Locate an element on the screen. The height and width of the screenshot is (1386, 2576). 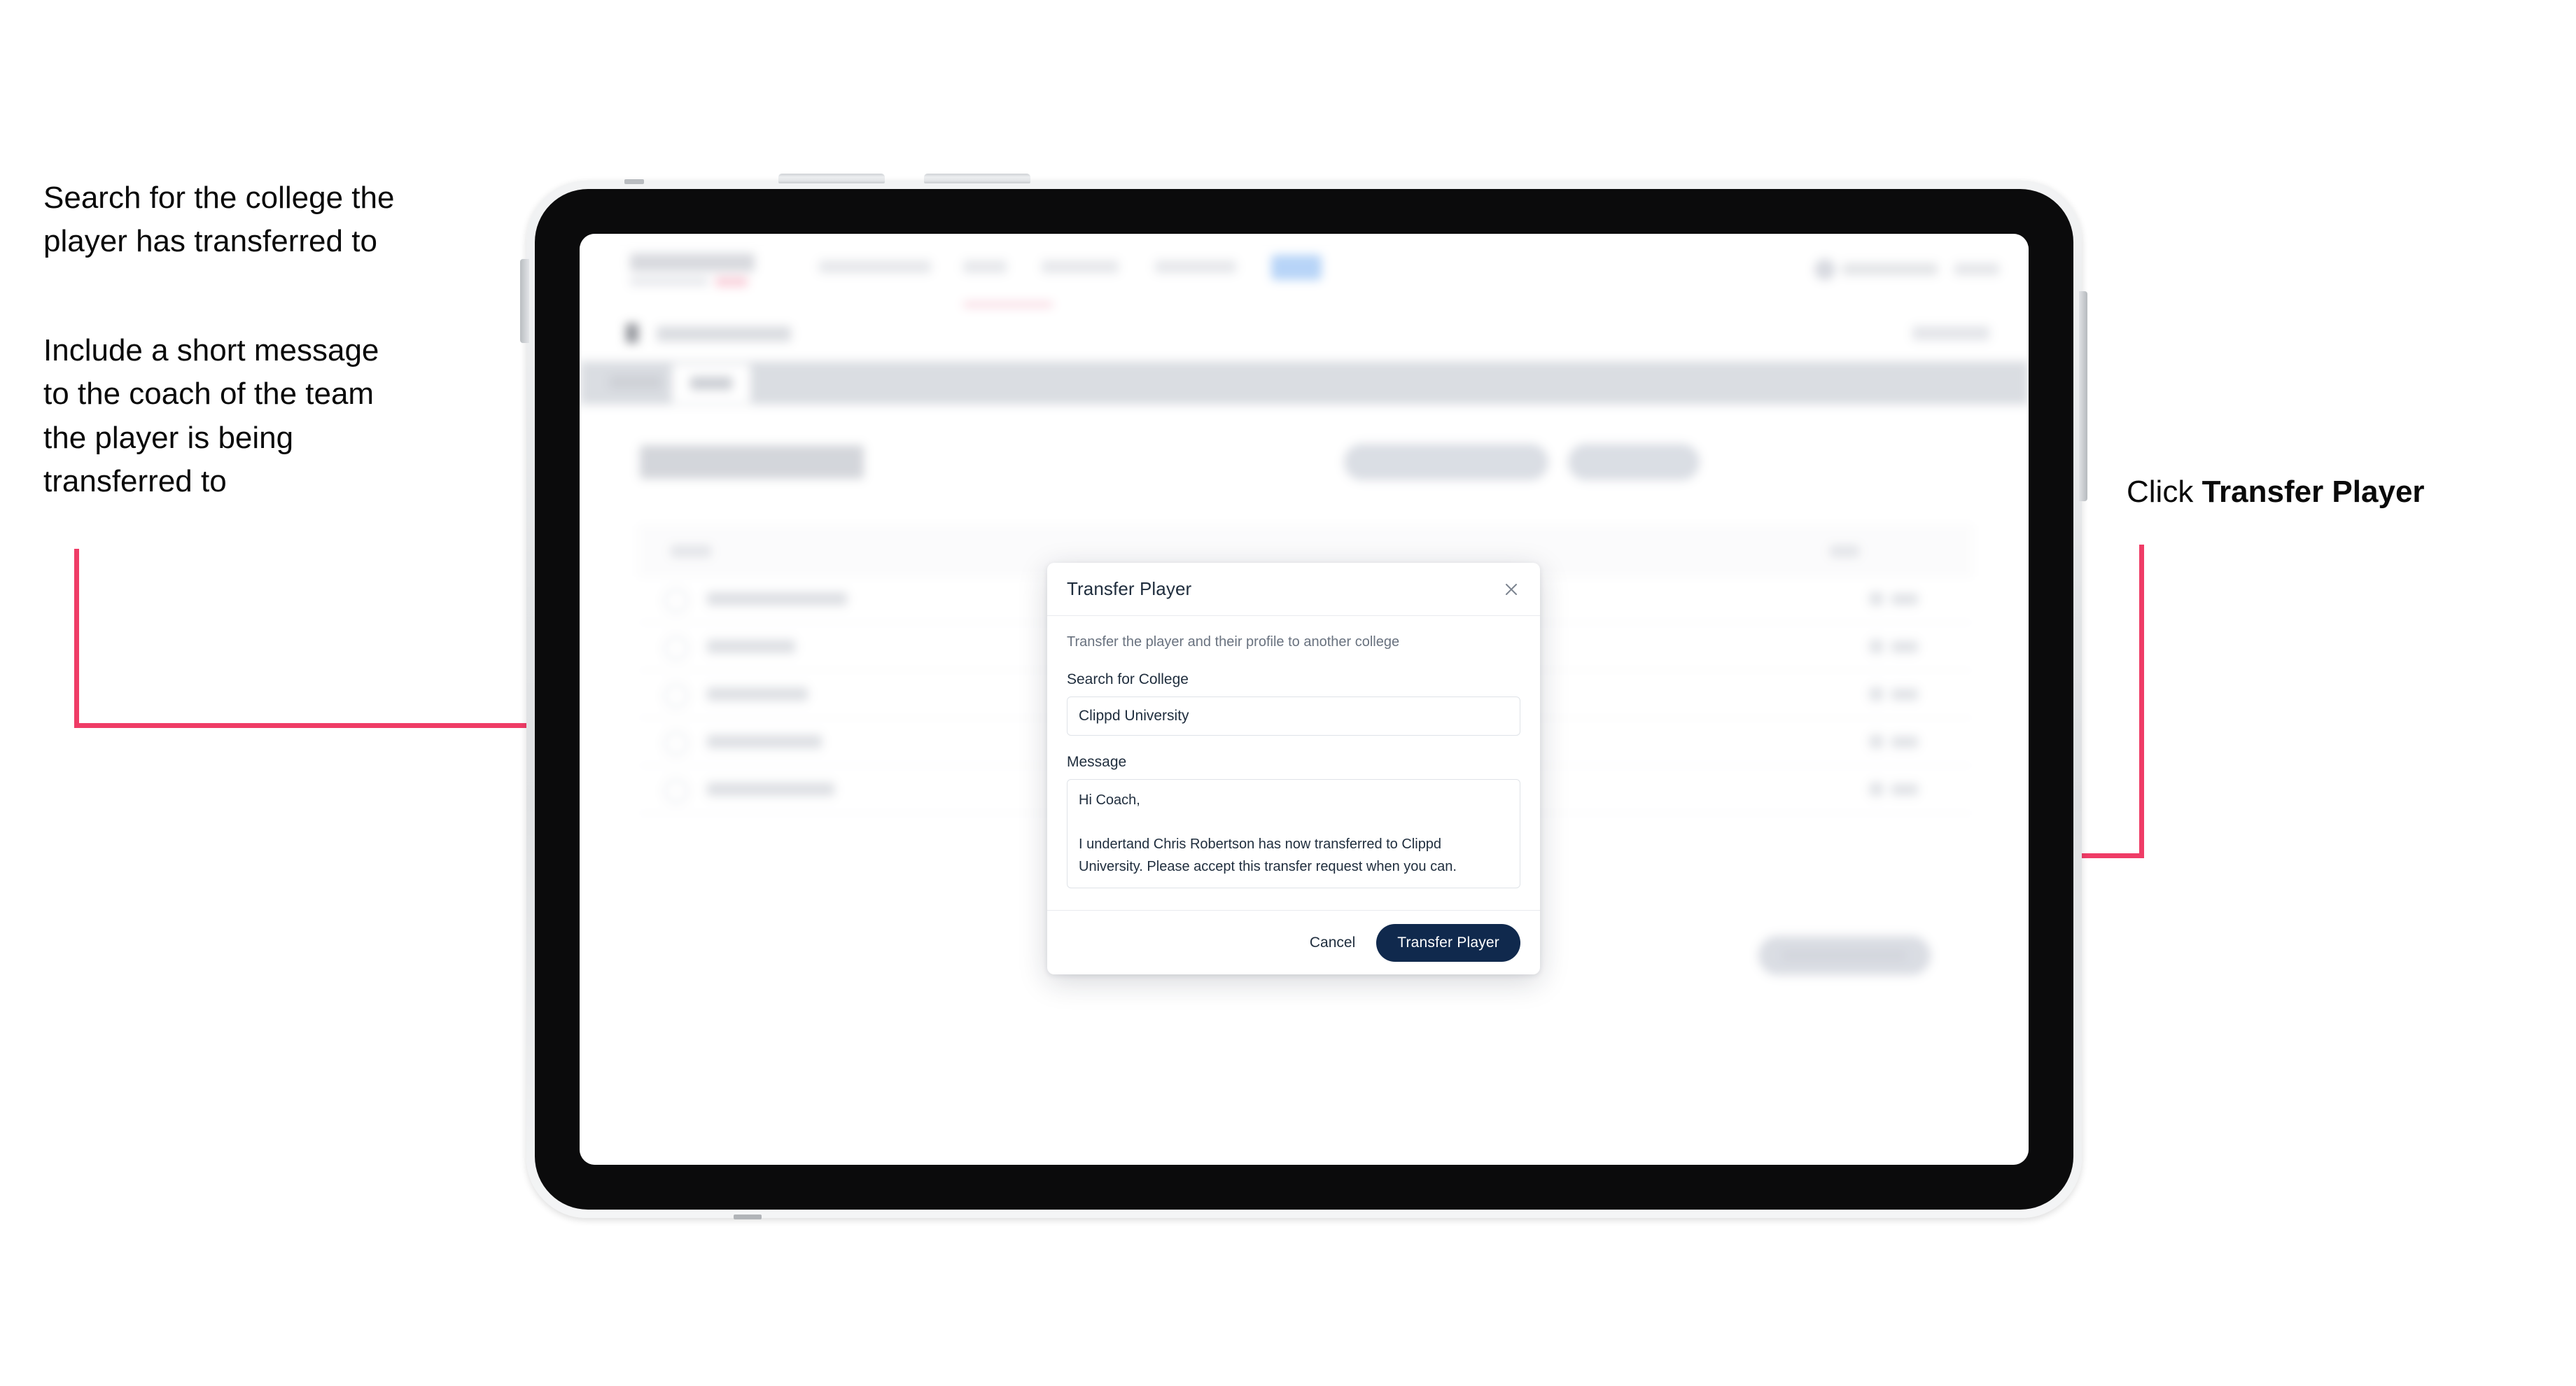
transfer-player-button: Transfer Player is located at coordinates (1448, 942).